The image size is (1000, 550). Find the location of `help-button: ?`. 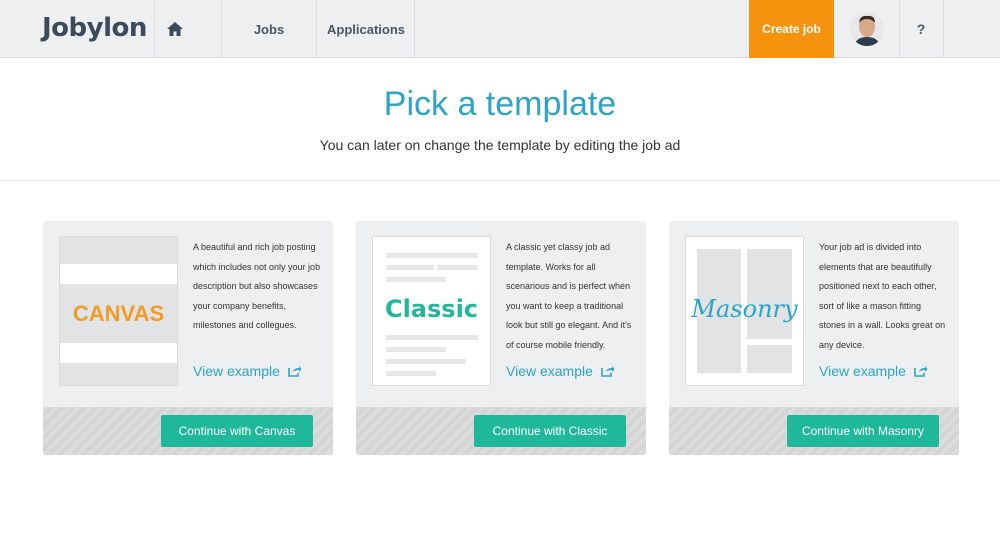

help-button: ? is located at coordinates (921, 29).